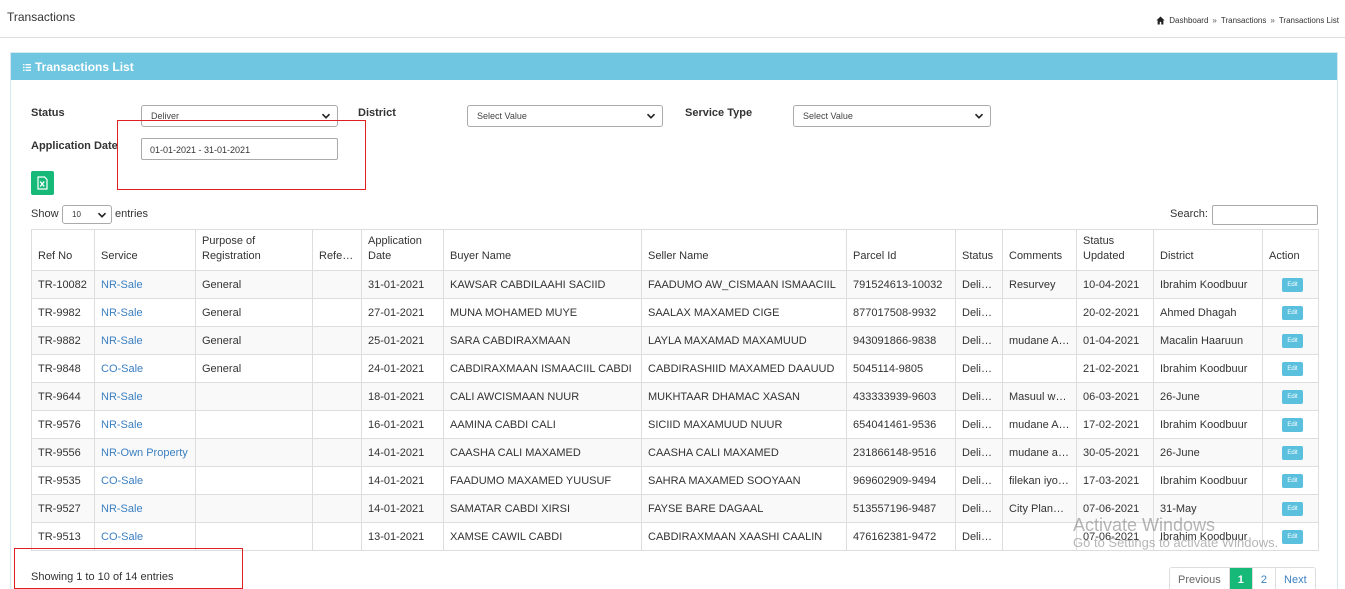  What do you see at coordinates (901, 452) in the screenshot?
I see `cell-parcel-id: 231866148-9516` at bounding box center [901, 452].